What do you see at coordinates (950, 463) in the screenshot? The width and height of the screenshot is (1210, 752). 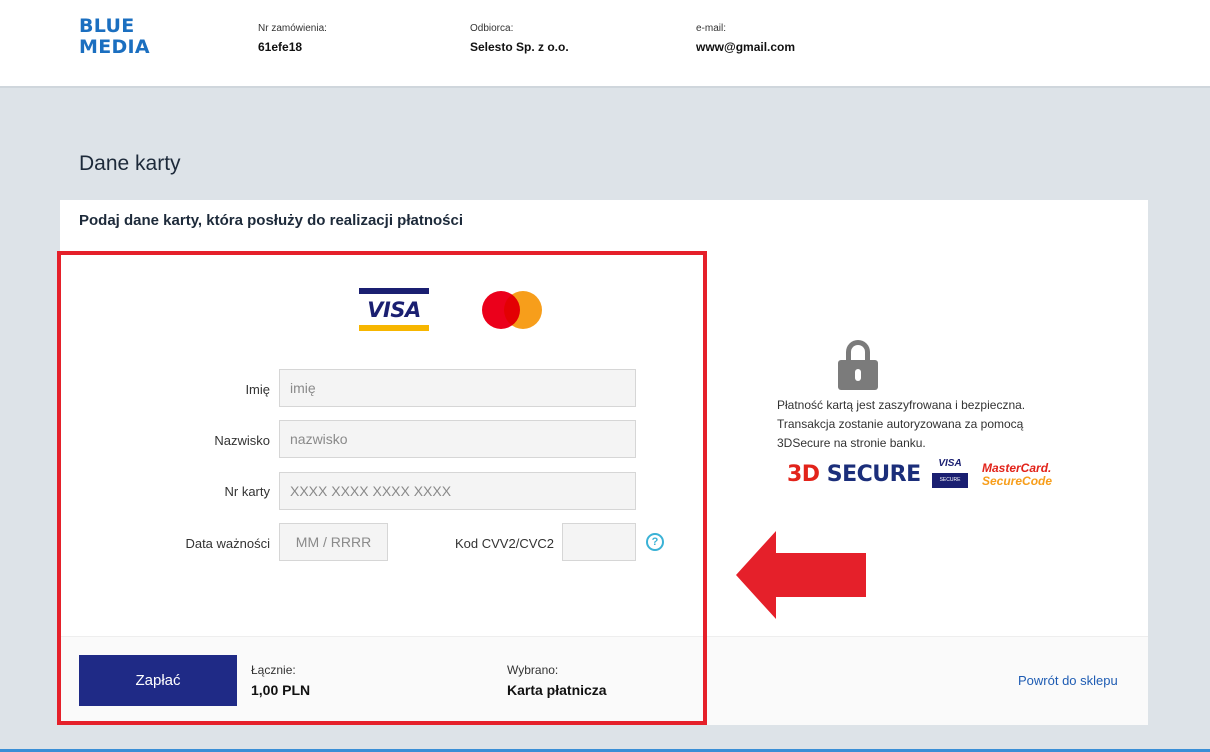 I see `vbv-top: VISA` at bounding box center [950, 463].